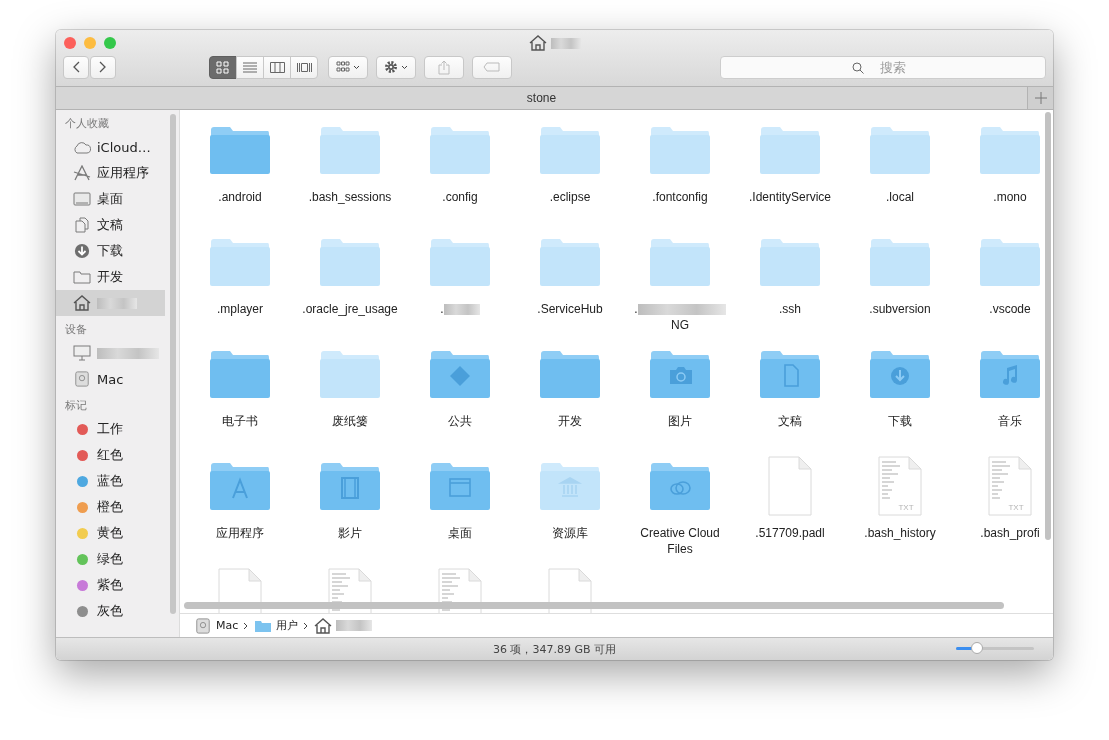 This screenshot has height=740, width=1109. I want to click on file-name: 影片, so click(350, 533).